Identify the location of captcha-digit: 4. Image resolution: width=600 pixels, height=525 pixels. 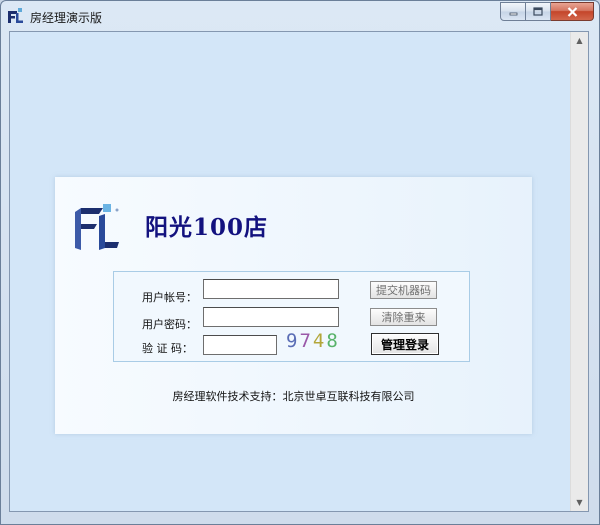
(319, 341).